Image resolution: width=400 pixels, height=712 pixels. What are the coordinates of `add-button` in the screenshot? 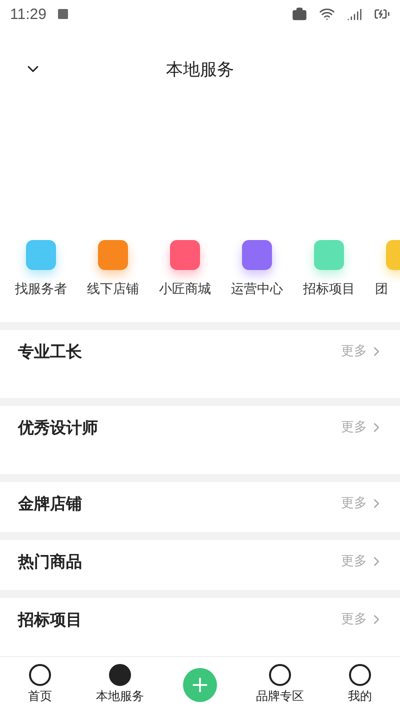 It's located at (200, 685).